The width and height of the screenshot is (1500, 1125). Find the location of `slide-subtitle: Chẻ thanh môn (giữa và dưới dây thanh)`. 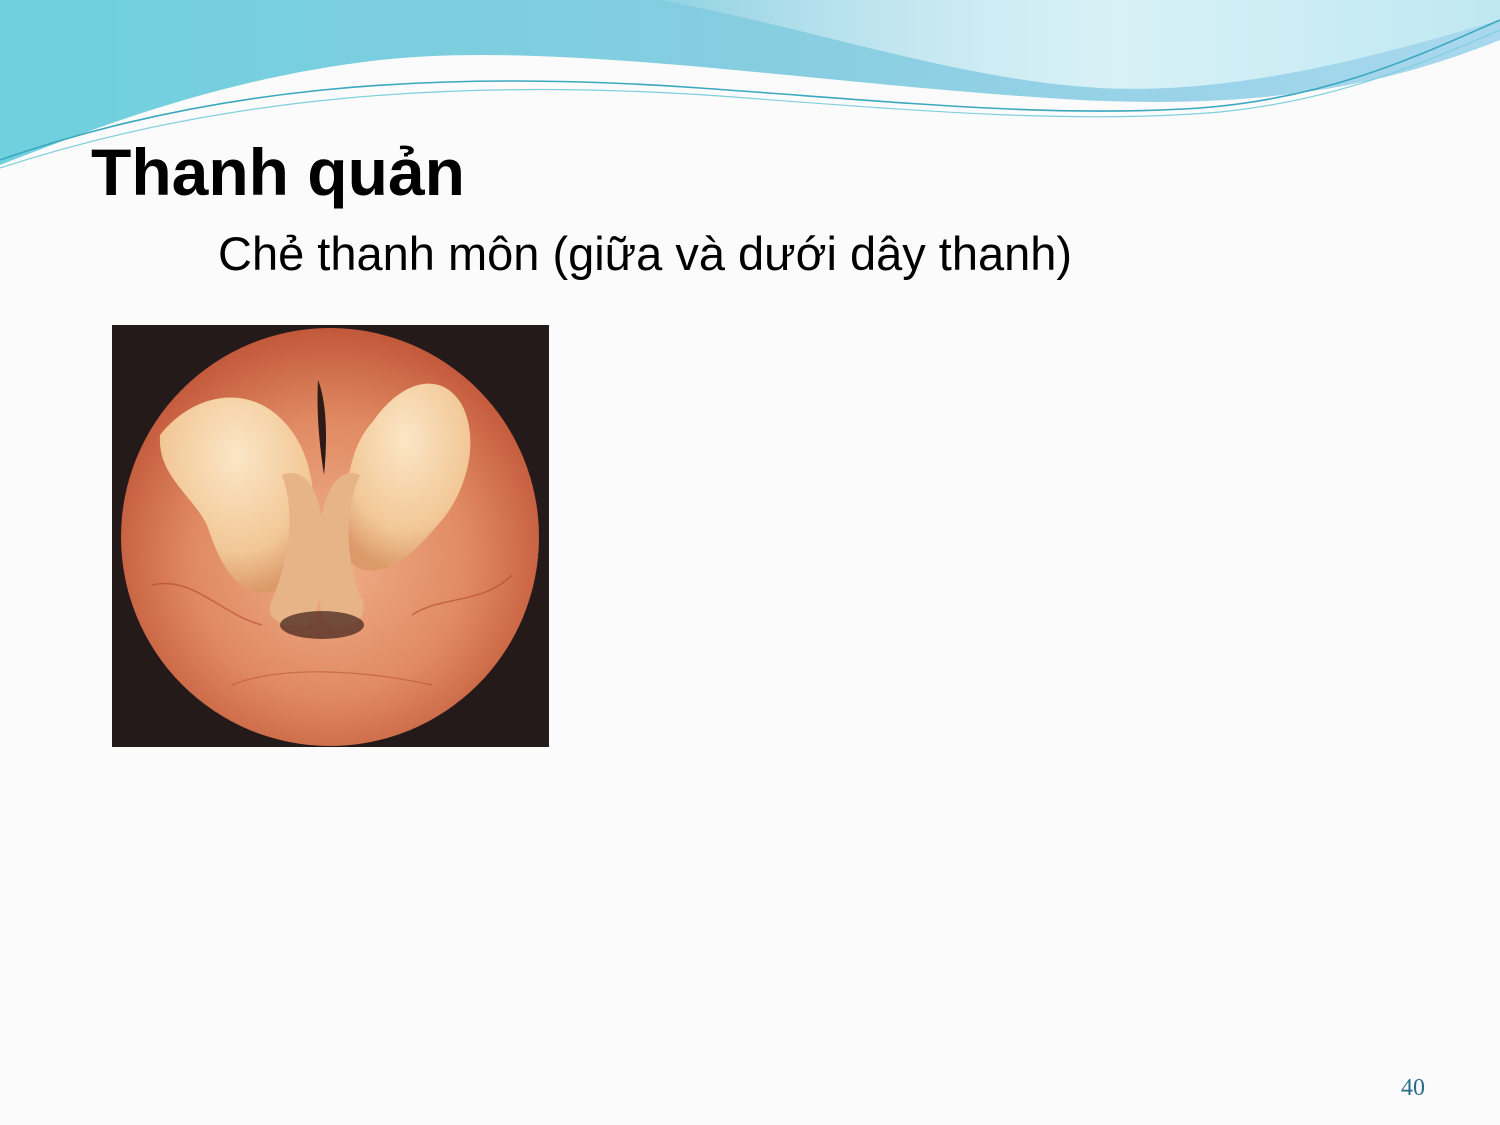

slide-subtitle: Chẻ thanh môn (giữa và dưới dây thanh) is located at coordinates (645, 253).